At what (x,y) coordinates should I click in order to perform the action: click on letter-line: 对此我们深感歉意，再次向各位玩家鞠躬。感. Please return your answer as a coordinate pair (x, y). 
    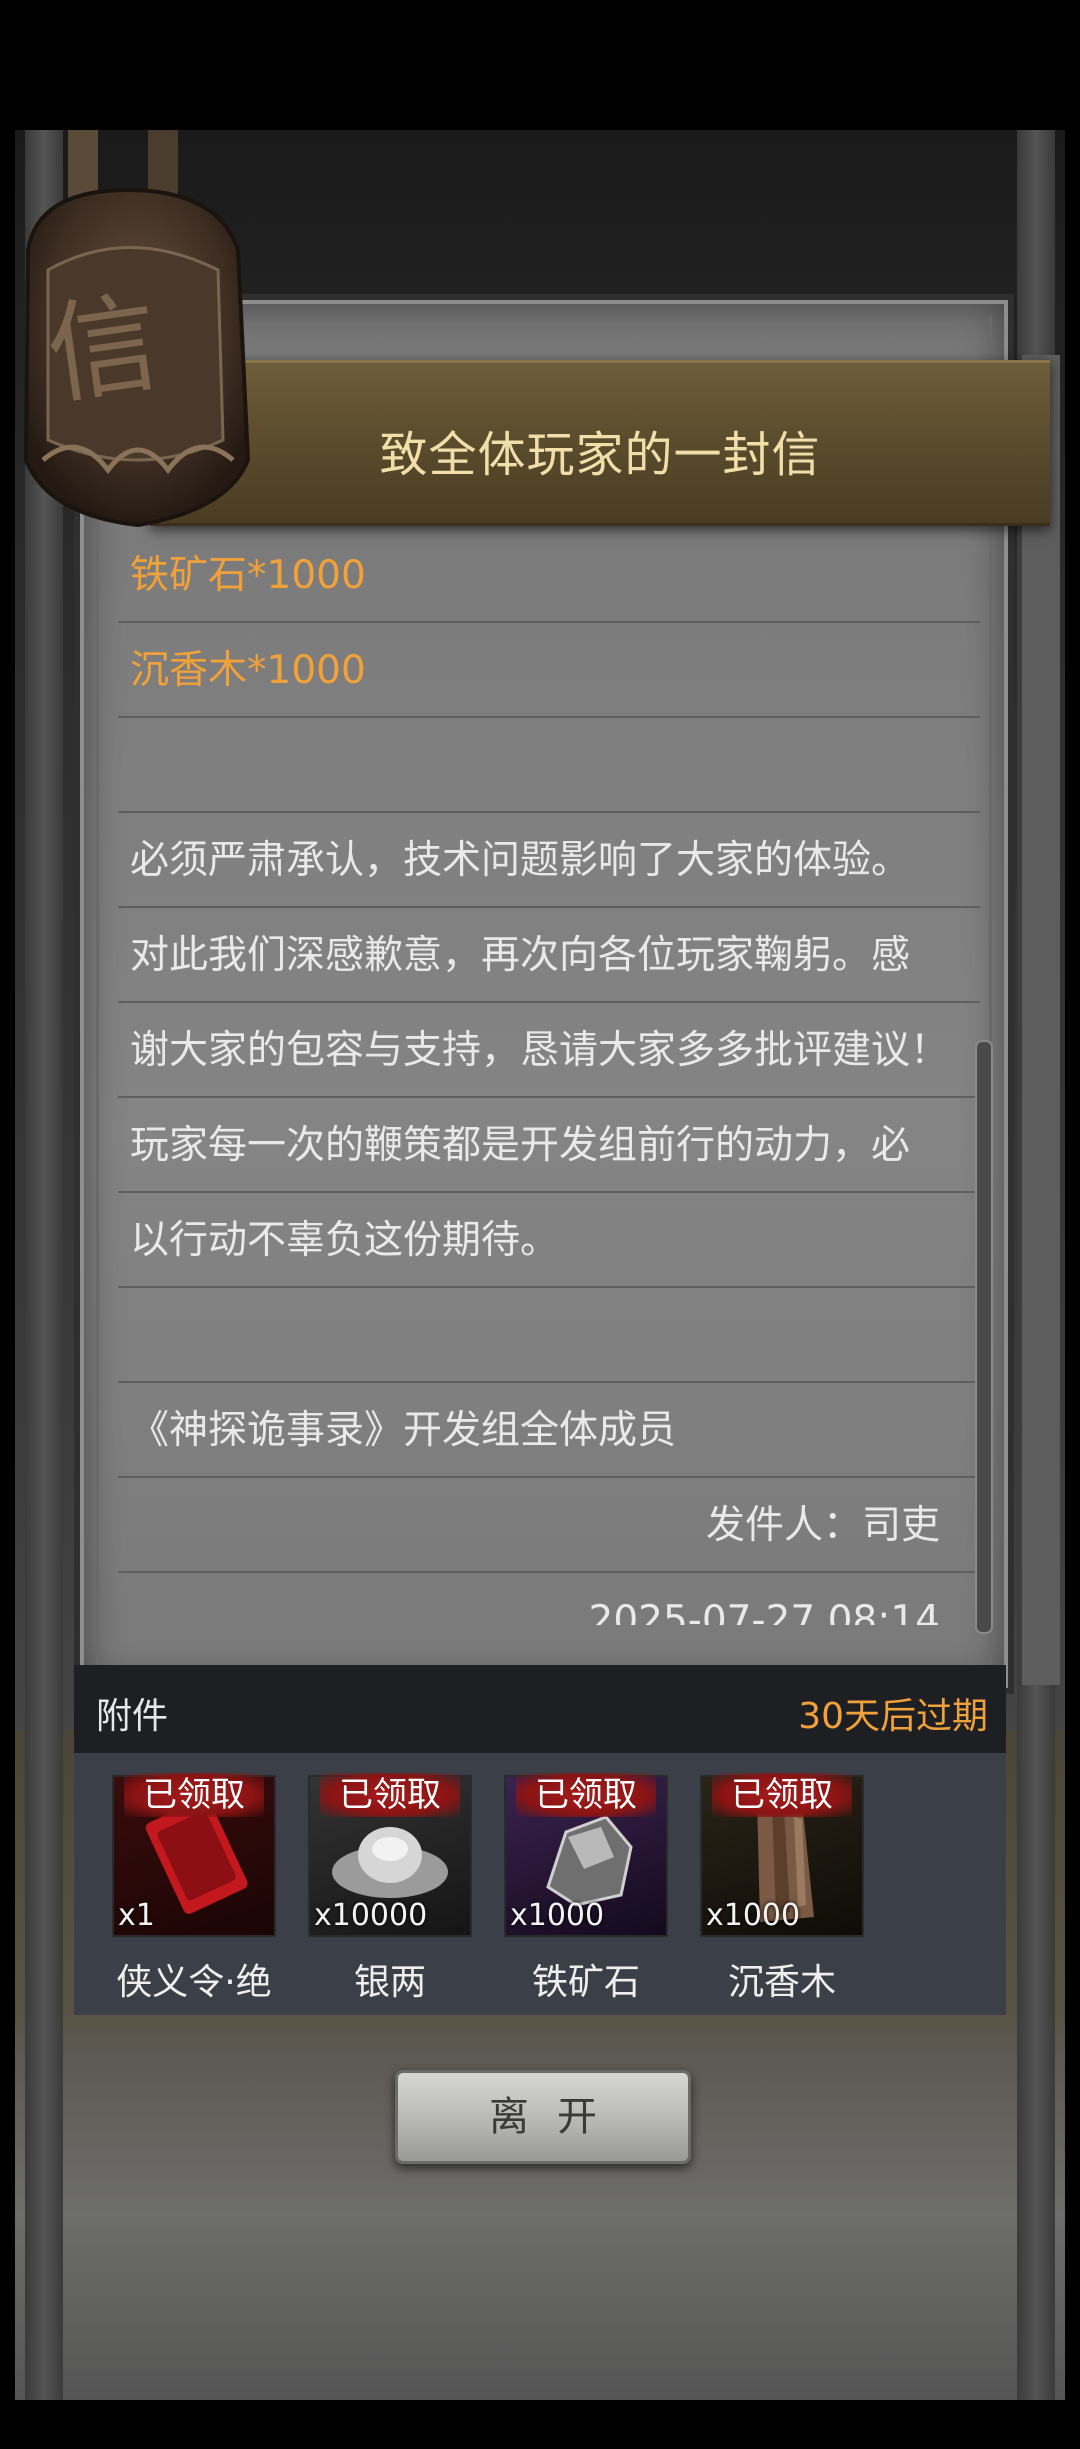
    Looking at the image, I should click on (549, 955).